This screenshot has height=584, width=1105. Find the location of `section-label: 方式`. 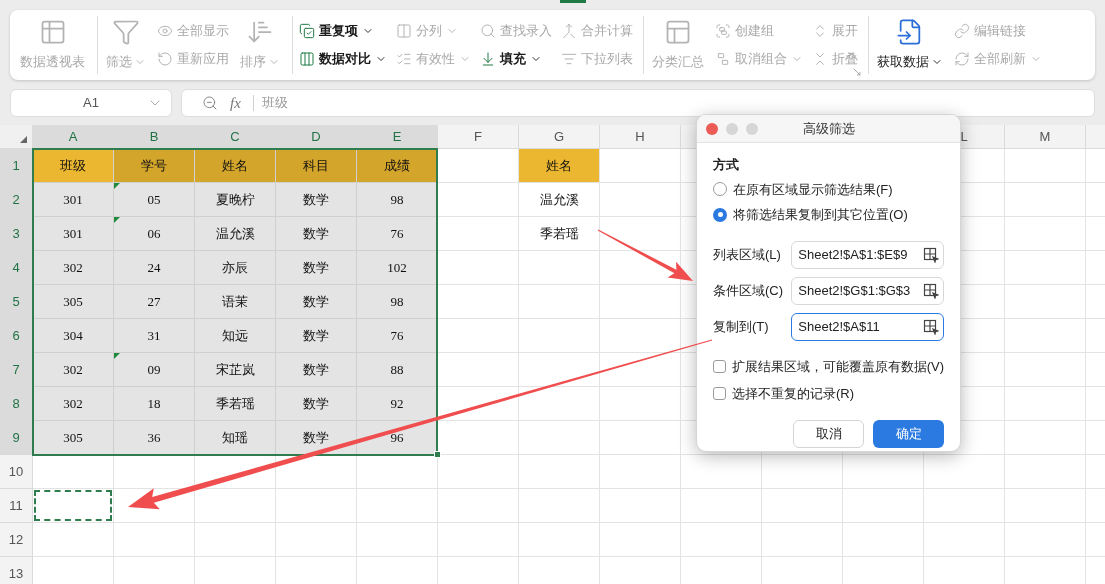

section-label: 方式 is located at coordinates (726, 165).